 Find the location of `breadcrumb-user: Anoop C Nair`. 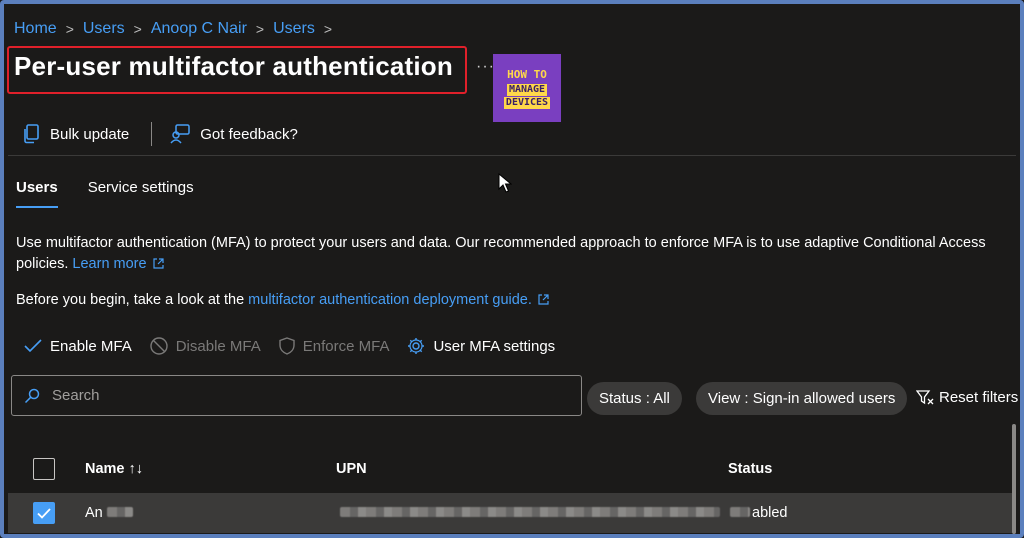

breadcrumb-user: Anoop C Nair is located at coordinates (199, 29).